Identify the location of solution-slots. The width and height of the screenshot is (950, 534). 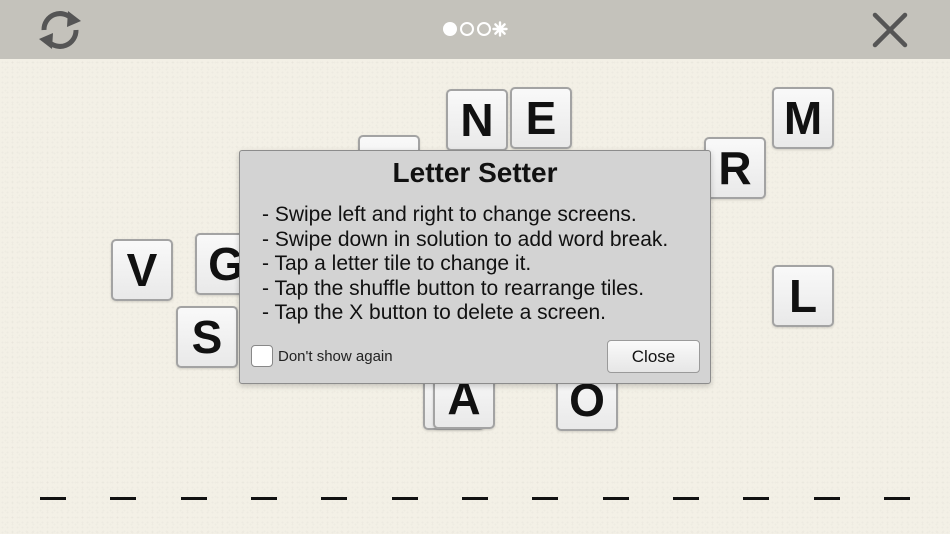
(475, 500).